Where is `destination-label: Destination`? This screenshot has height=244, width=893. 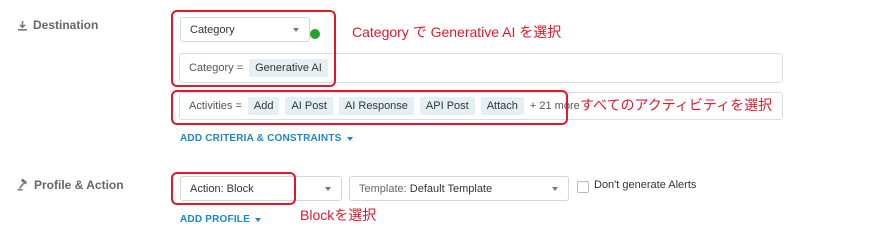 destination-label: Destination is located at coordinates (57, 25).